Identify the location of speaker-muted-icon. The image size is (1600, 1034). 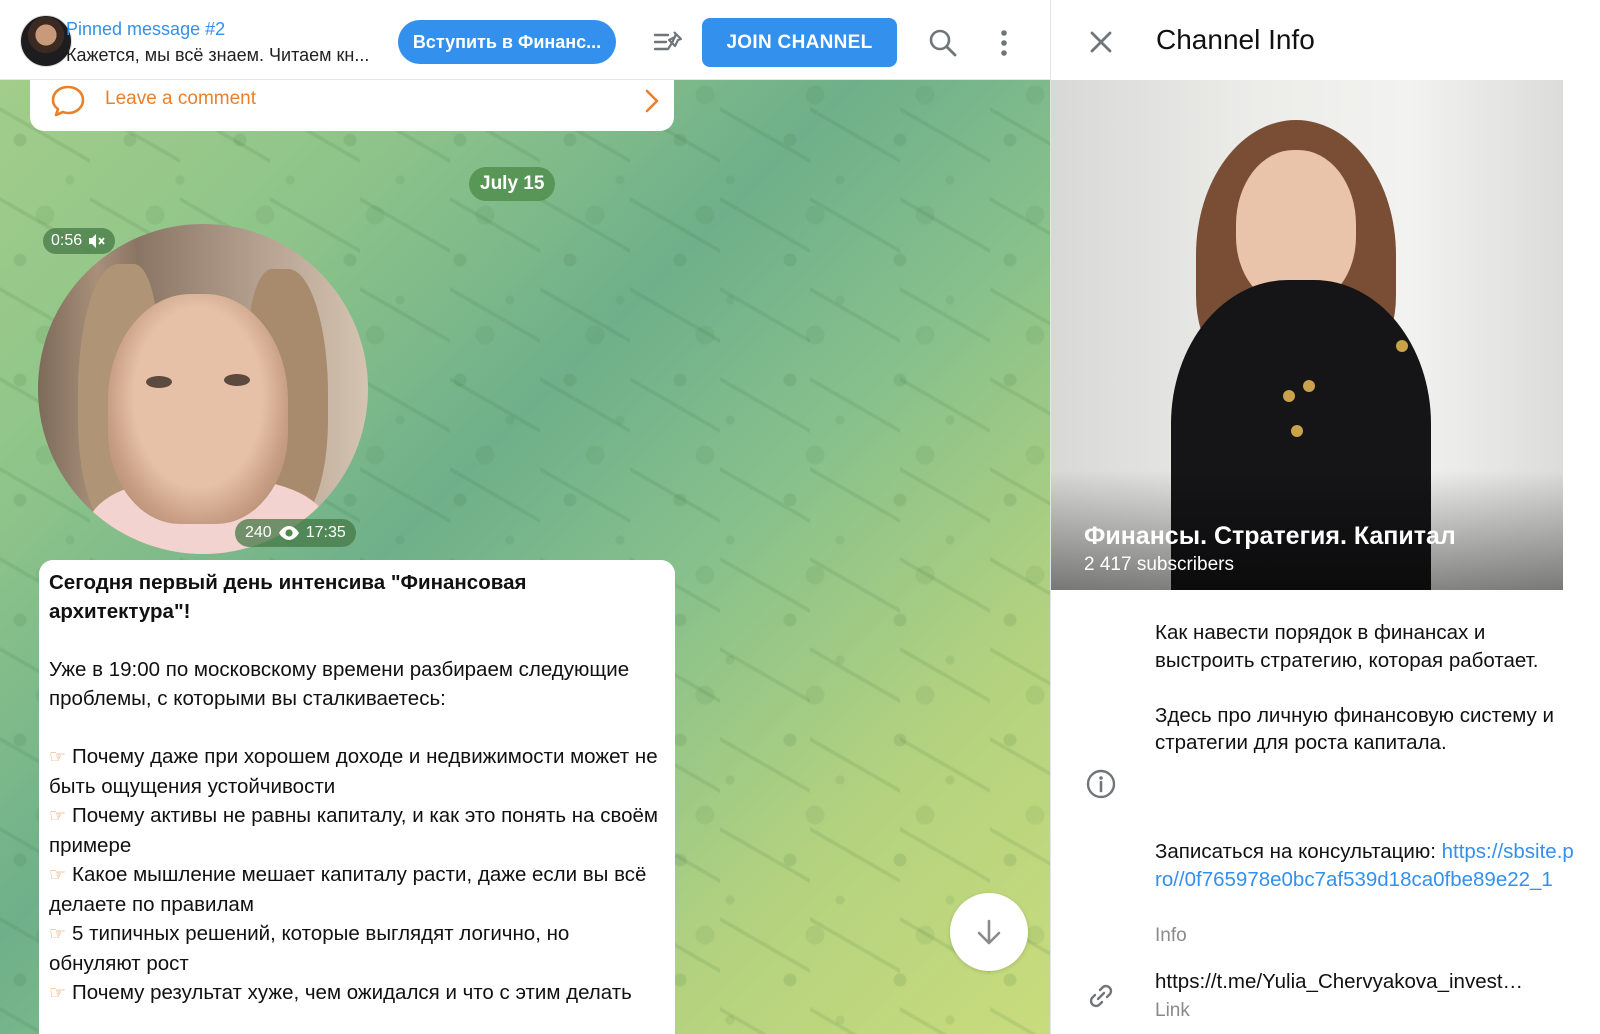
(97, 241).